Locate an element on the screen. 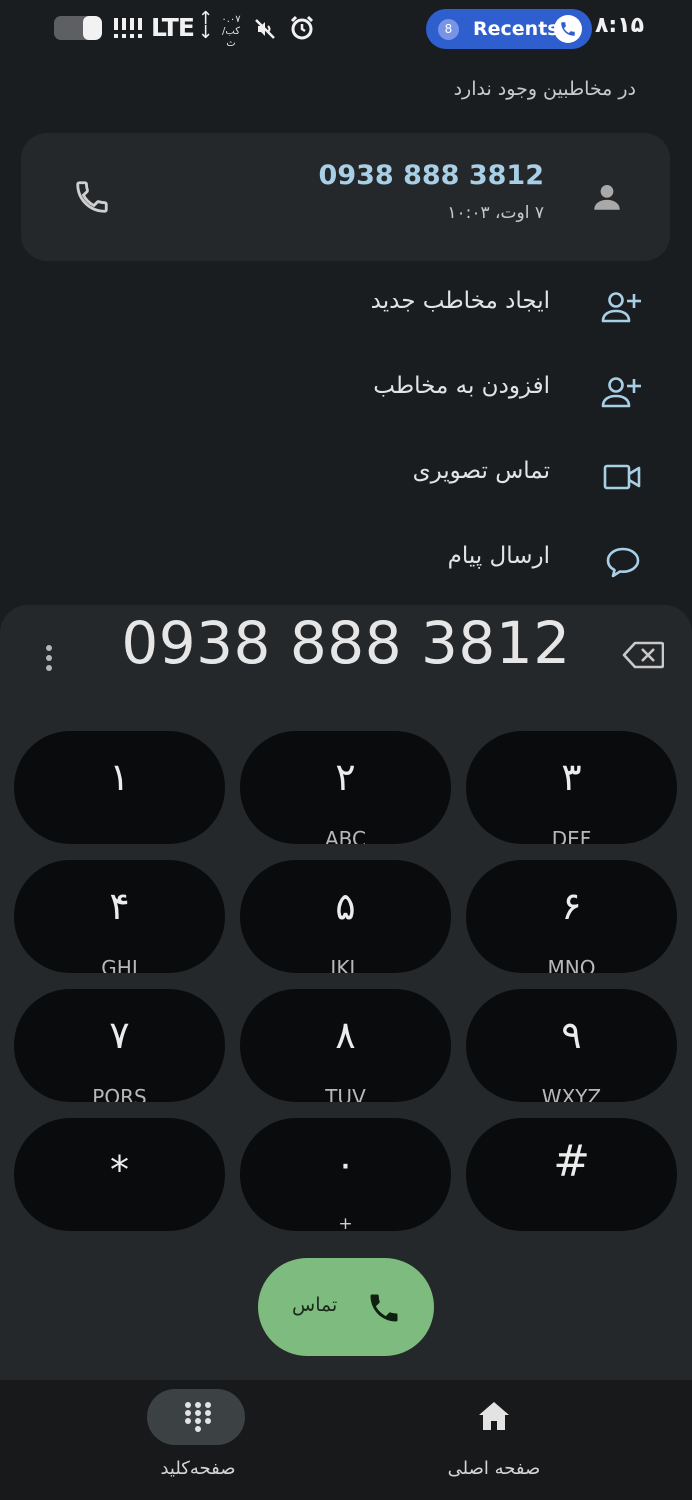  key-plus: + is located at coordinates (345, 1222).